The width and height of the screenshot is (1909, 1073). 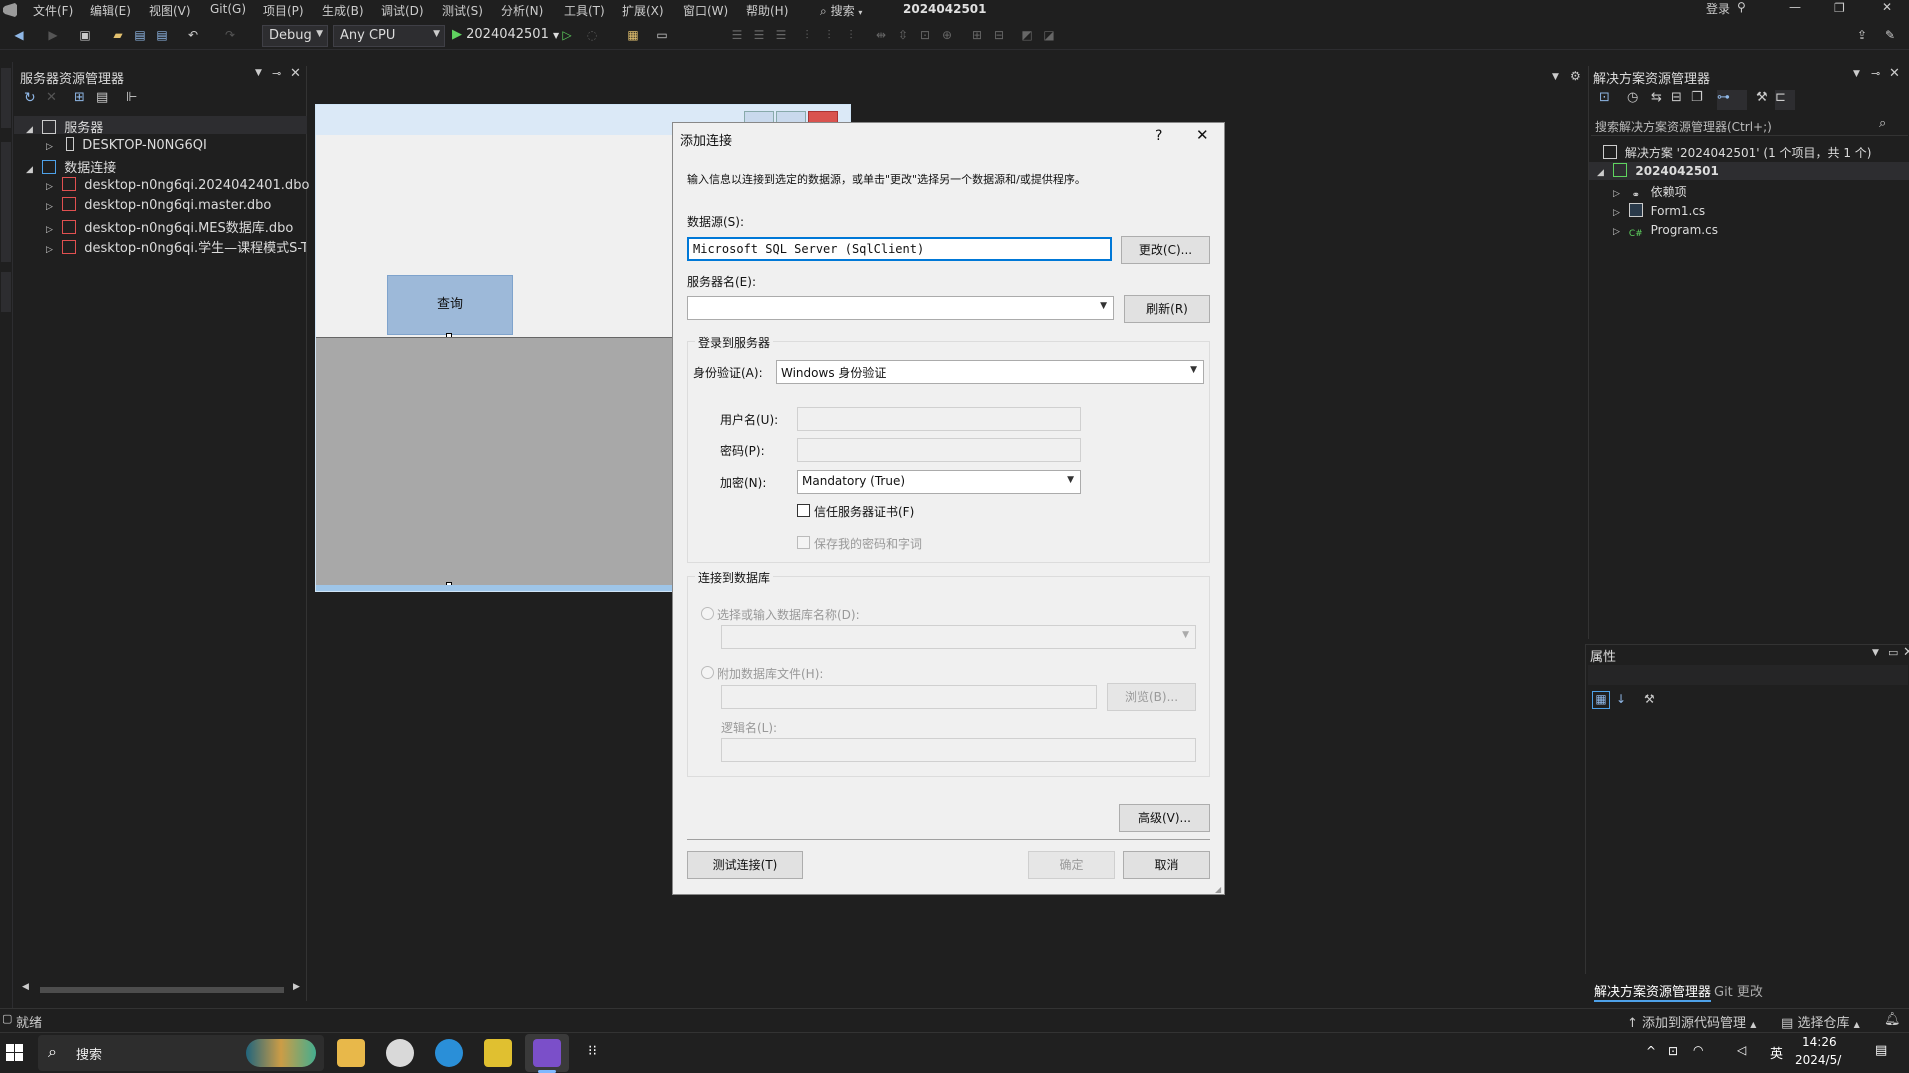 What do you see at coordinates (53, 10) in the screenshot?
I see `menu-file: 文件(F)` at bounding box center [53, 10].